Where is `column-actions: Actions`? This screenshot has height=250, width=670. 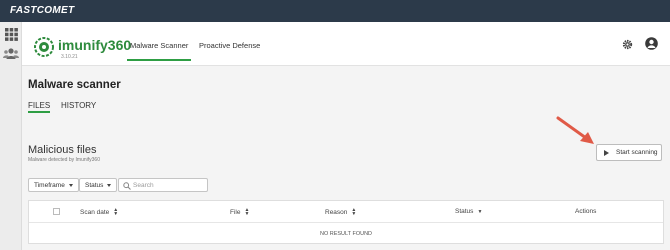
column-actions: Actions is located at coordinates (585, 211).